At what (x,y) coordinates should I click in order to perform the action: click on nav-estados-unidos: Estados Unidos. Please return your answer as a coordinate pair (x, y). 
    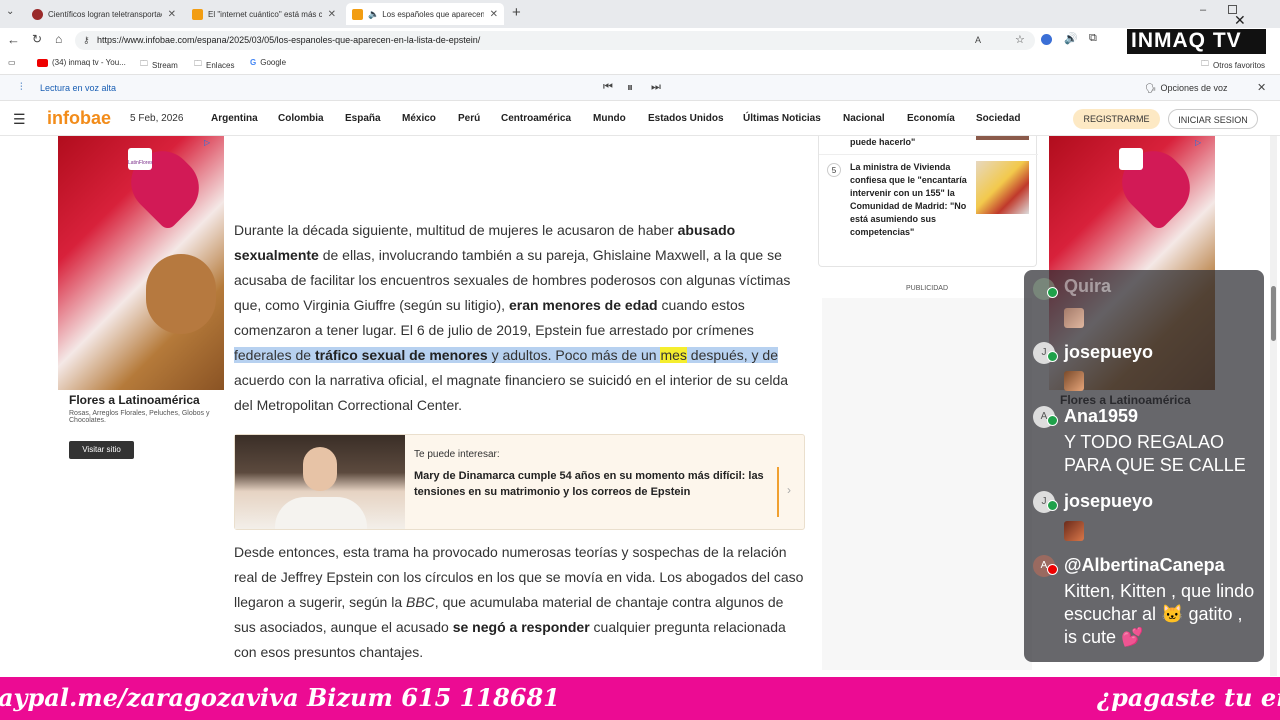
    Looking at the image, I should click on (686, 118).